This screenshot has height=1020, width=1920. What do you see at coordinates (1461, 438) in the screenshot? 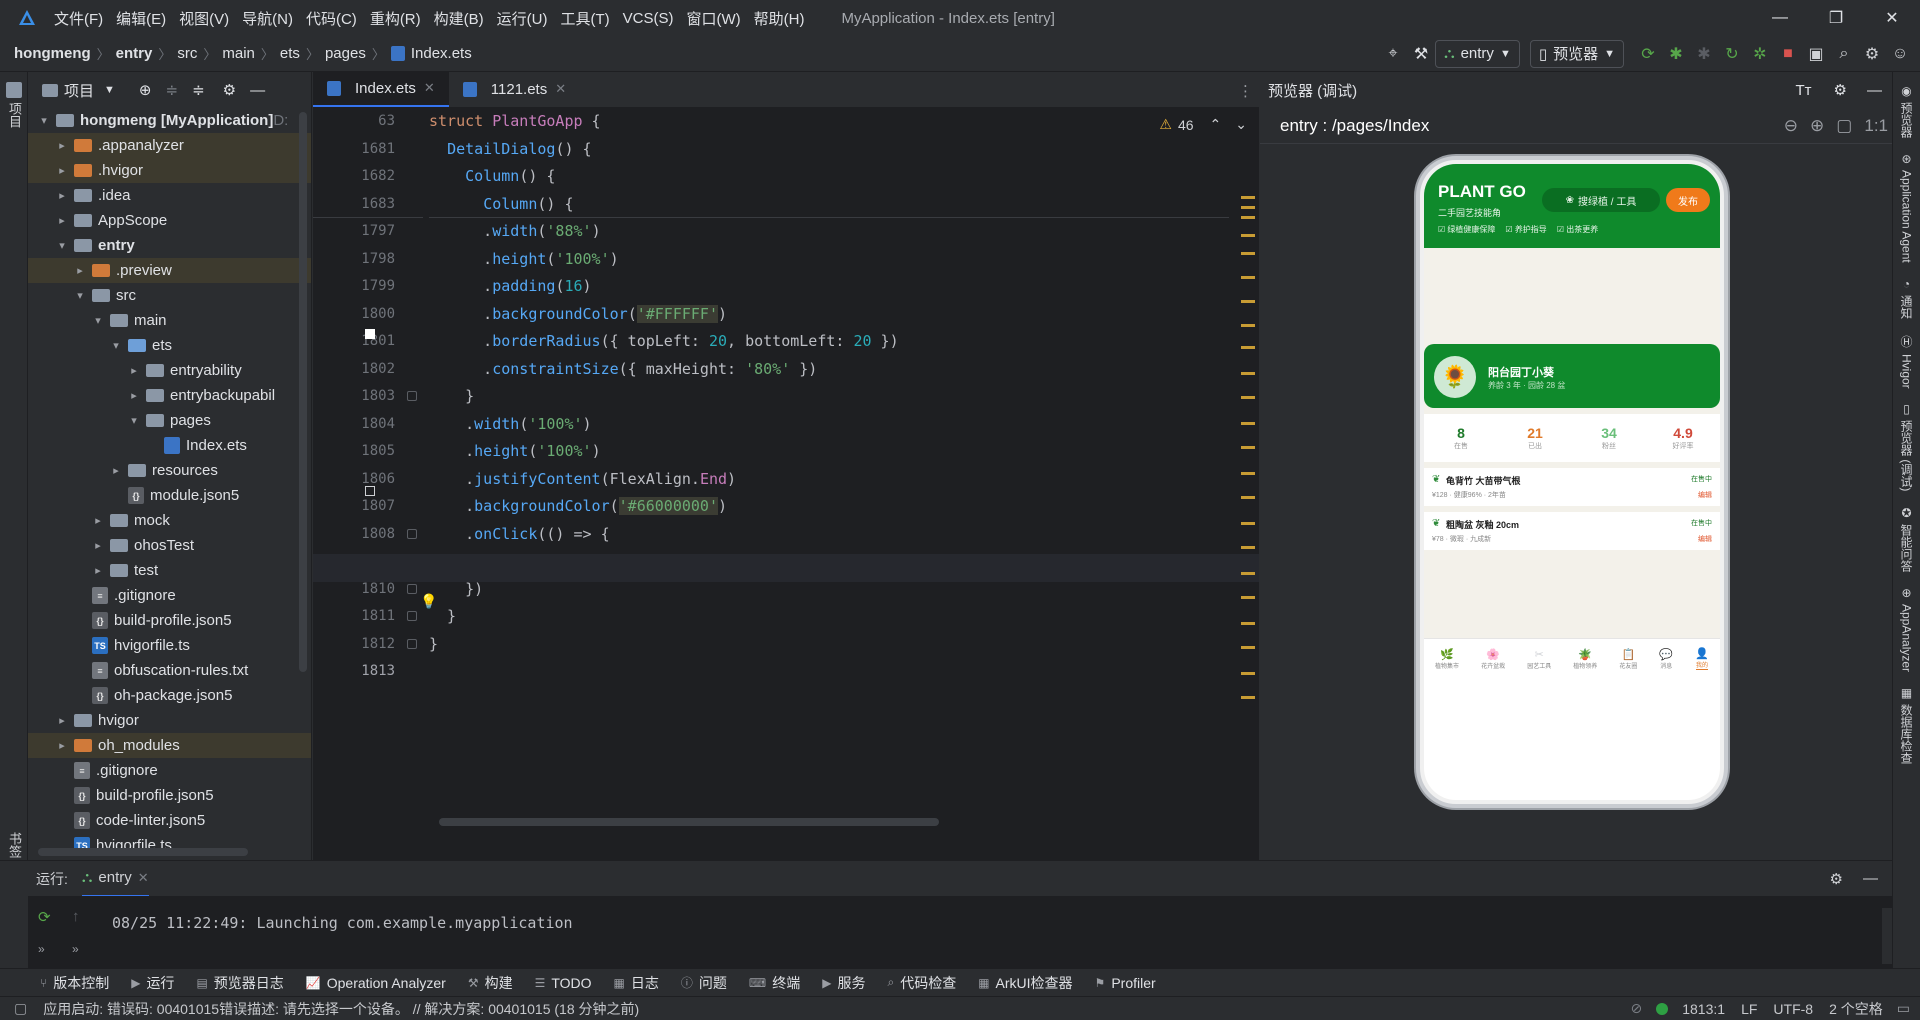
I see `stat-cell: 8 在售` at bounding box center [1461, 438].